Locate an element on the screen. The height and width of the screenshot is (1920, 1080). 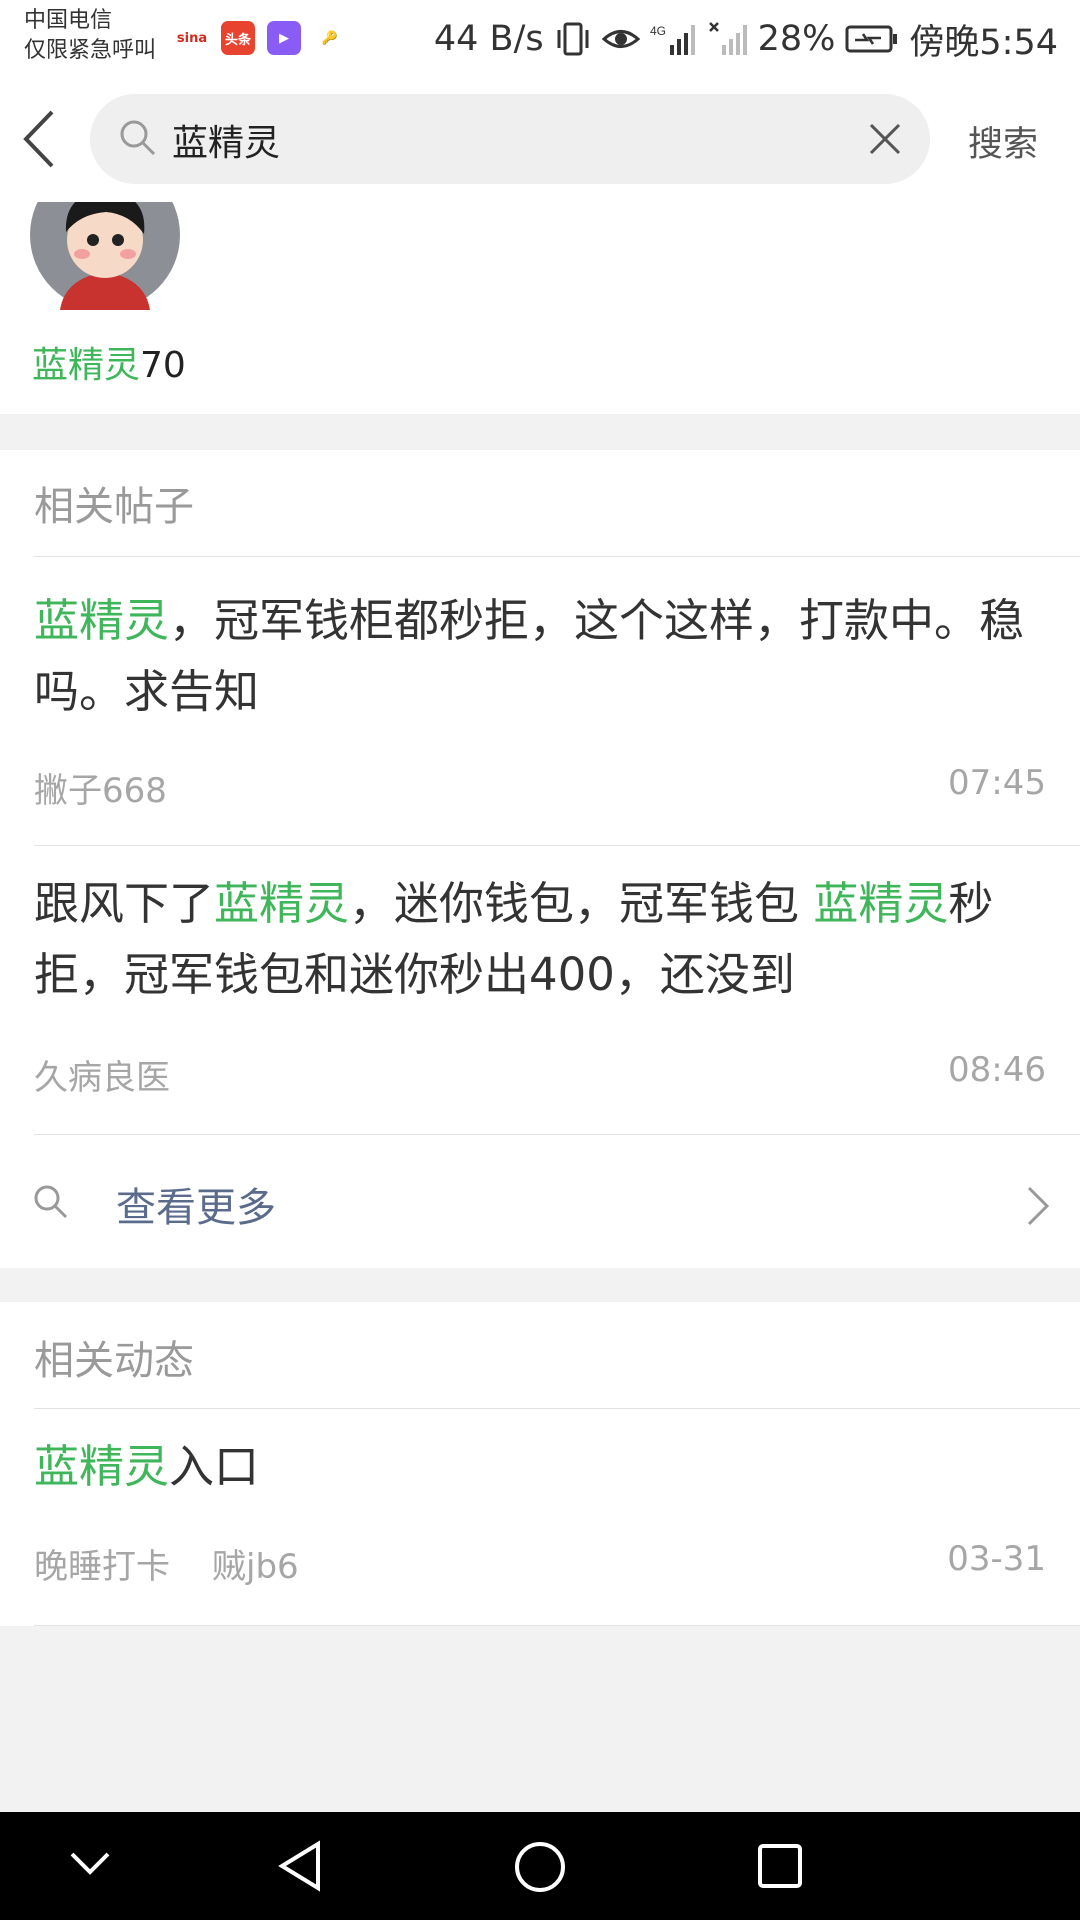
post-title: 蓝精灵，冠军钱柜都秒拒，这个这样，打款中。稳吗。求告知 is located at coordinates (544, 656).